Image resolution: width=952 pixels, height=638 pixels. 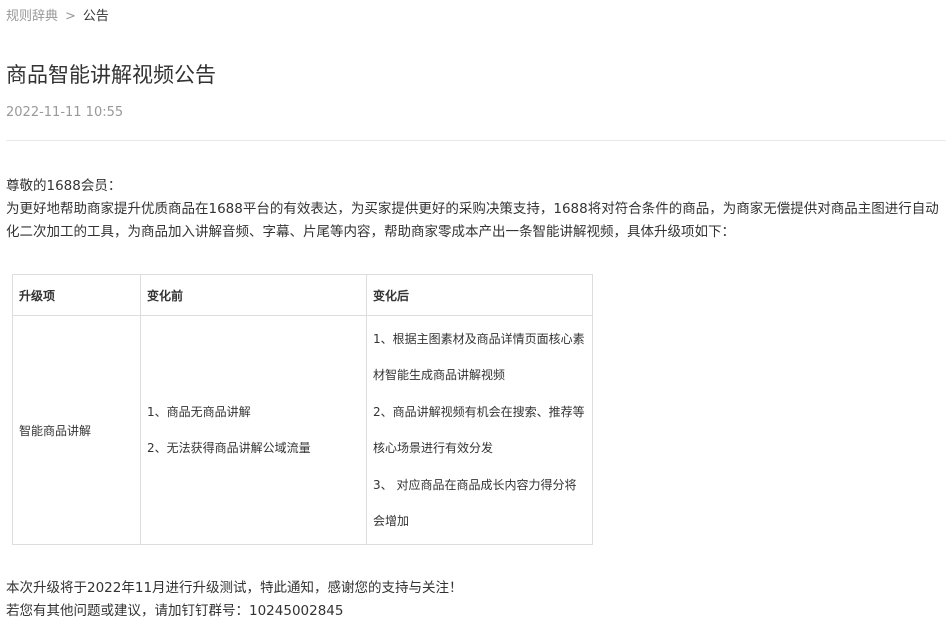 What do you see at coordinates (76, 430) in the screenshot?
I see `table-cell-item: 智能商品讲解` at bounding box center [76, 430].